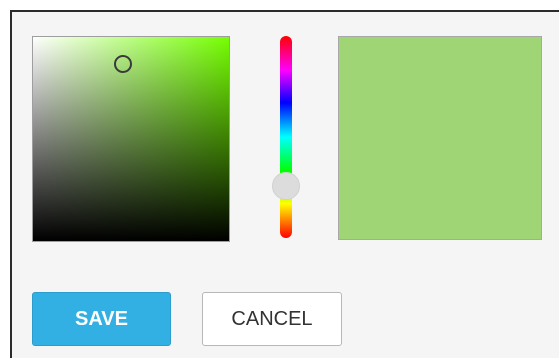 The image size is (559, 358). I want to click on color-selector-cursor, so click(123, 63).